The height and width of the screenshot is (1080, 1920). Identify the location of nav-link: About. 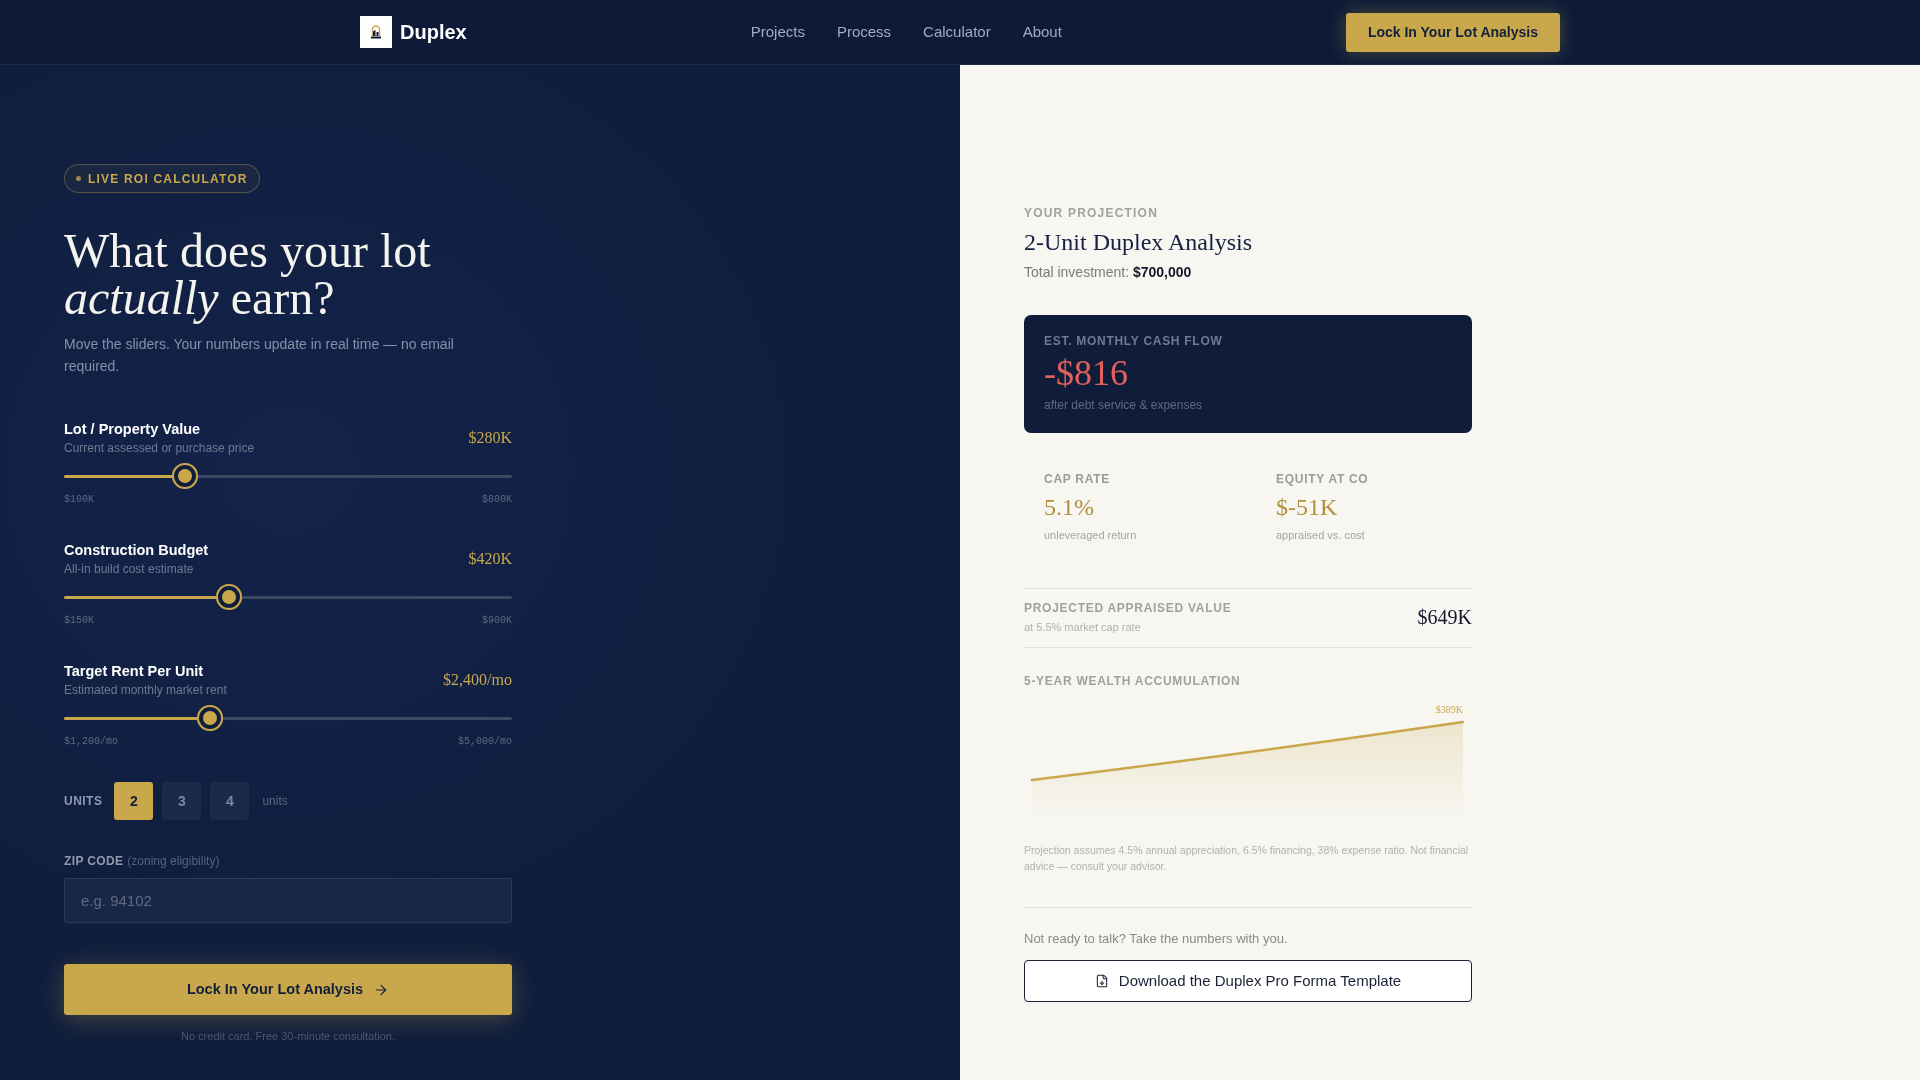
(1042, 32).